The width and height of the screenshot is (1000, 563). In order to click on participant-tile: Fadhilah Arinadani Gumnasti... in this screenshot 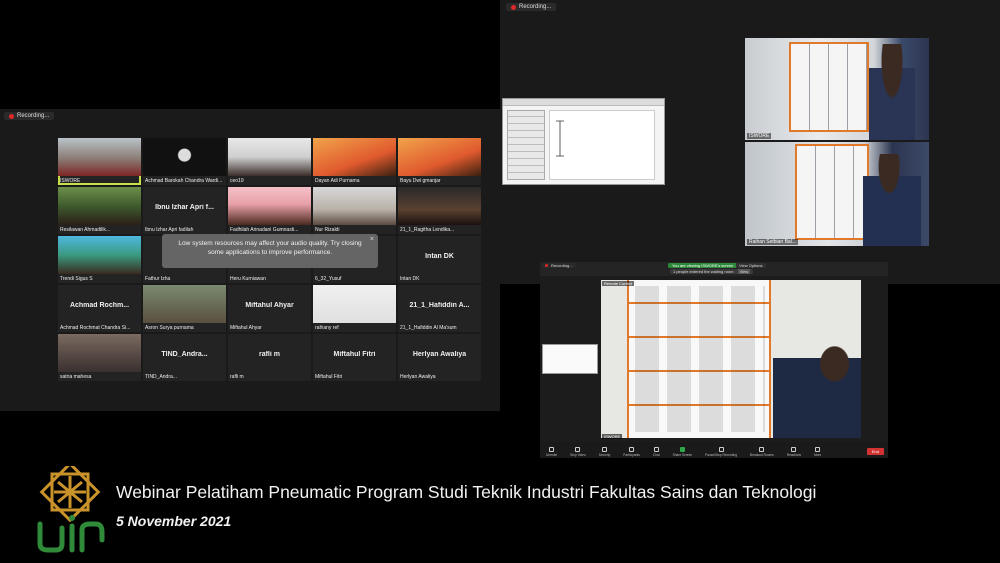, I will do `click(269, 210)`.